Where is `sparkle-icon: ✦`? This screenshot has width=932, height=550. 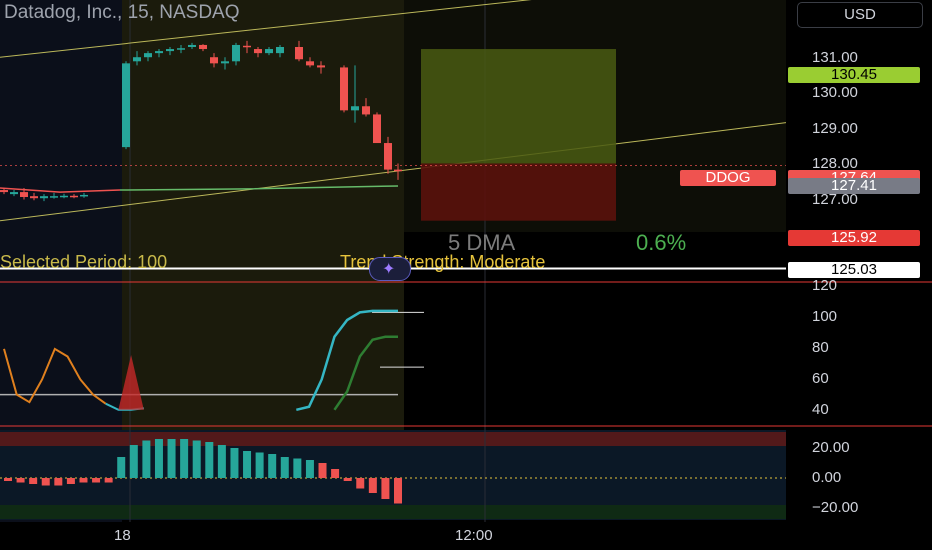
sparkle-icon: ✦ is located at coordinates (389, 269).